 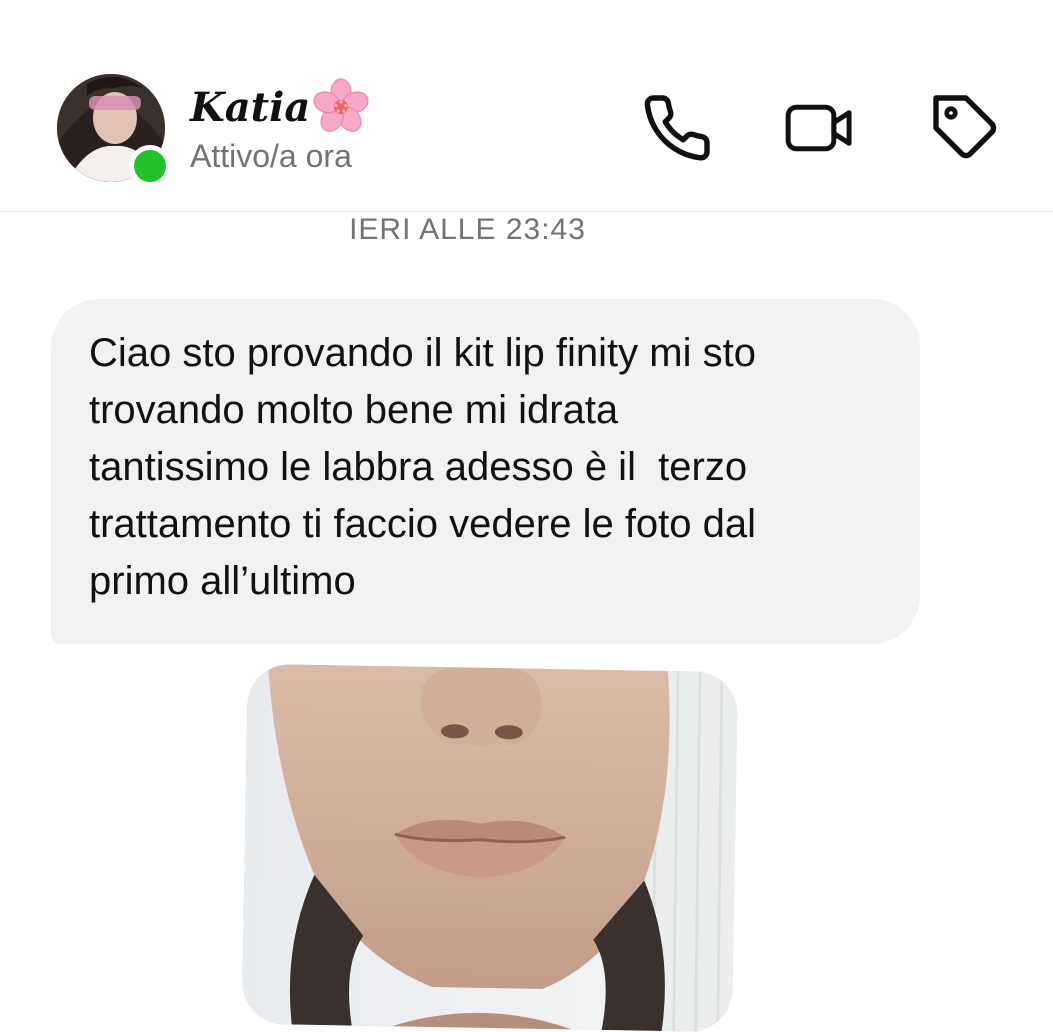 I want to click on label-button, so click(x=966, y=128).